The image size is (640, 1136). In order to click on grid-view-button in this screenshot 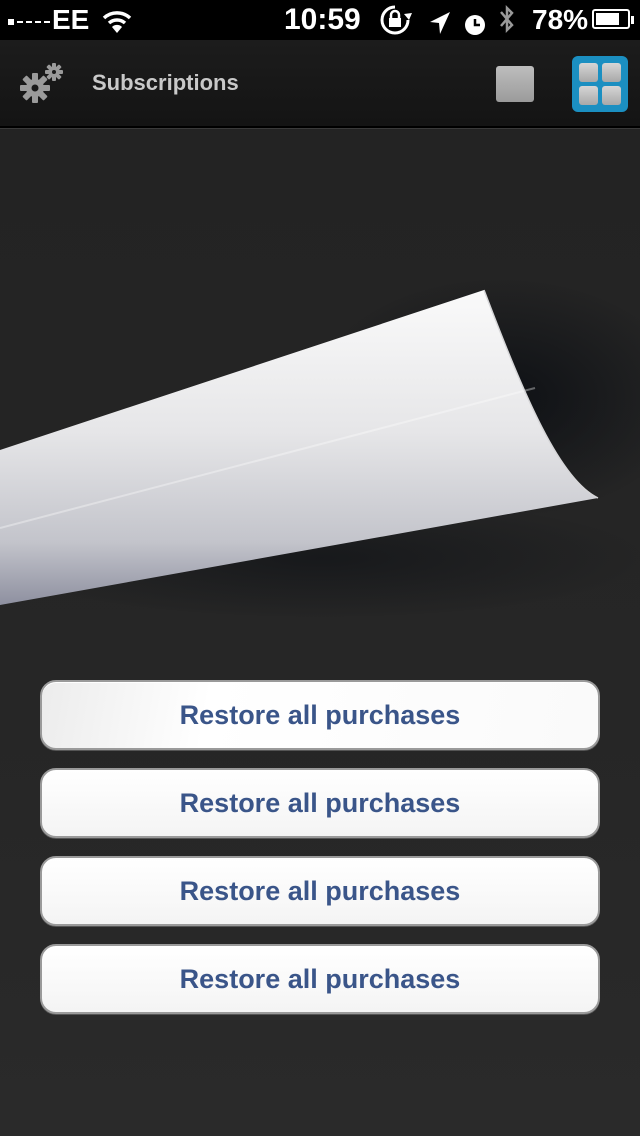, I will do `click(600, 84)`.